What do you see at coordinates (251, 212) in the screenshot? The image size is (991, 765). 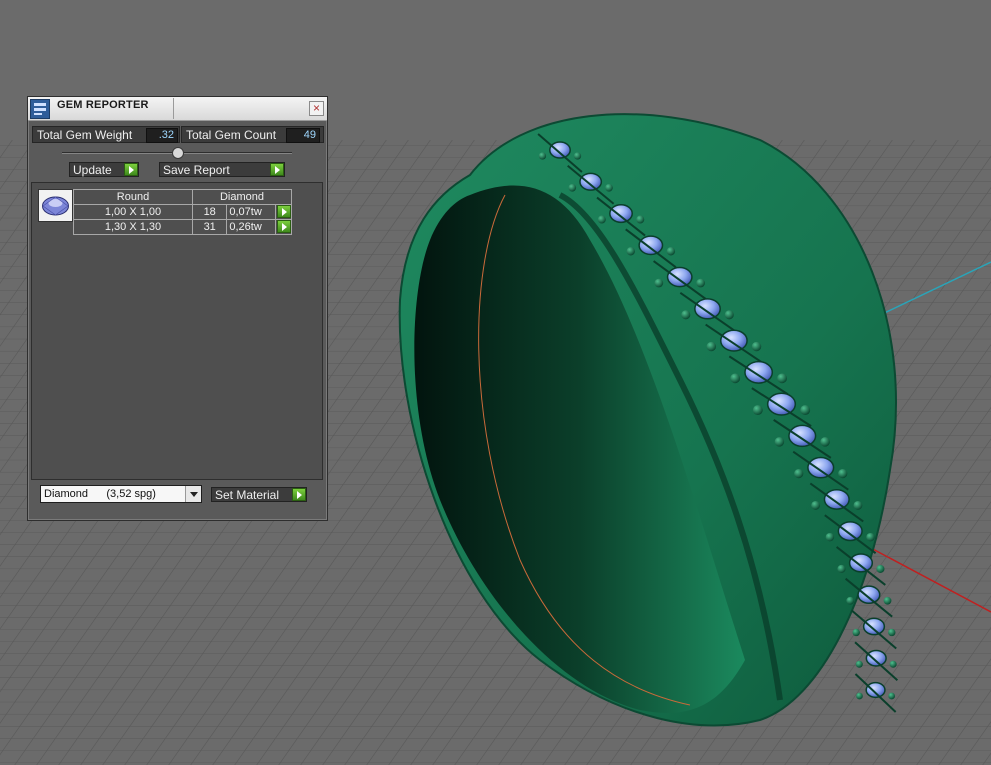 I see `gem-weight: 0,07tw` at bounding box center [251, 212].